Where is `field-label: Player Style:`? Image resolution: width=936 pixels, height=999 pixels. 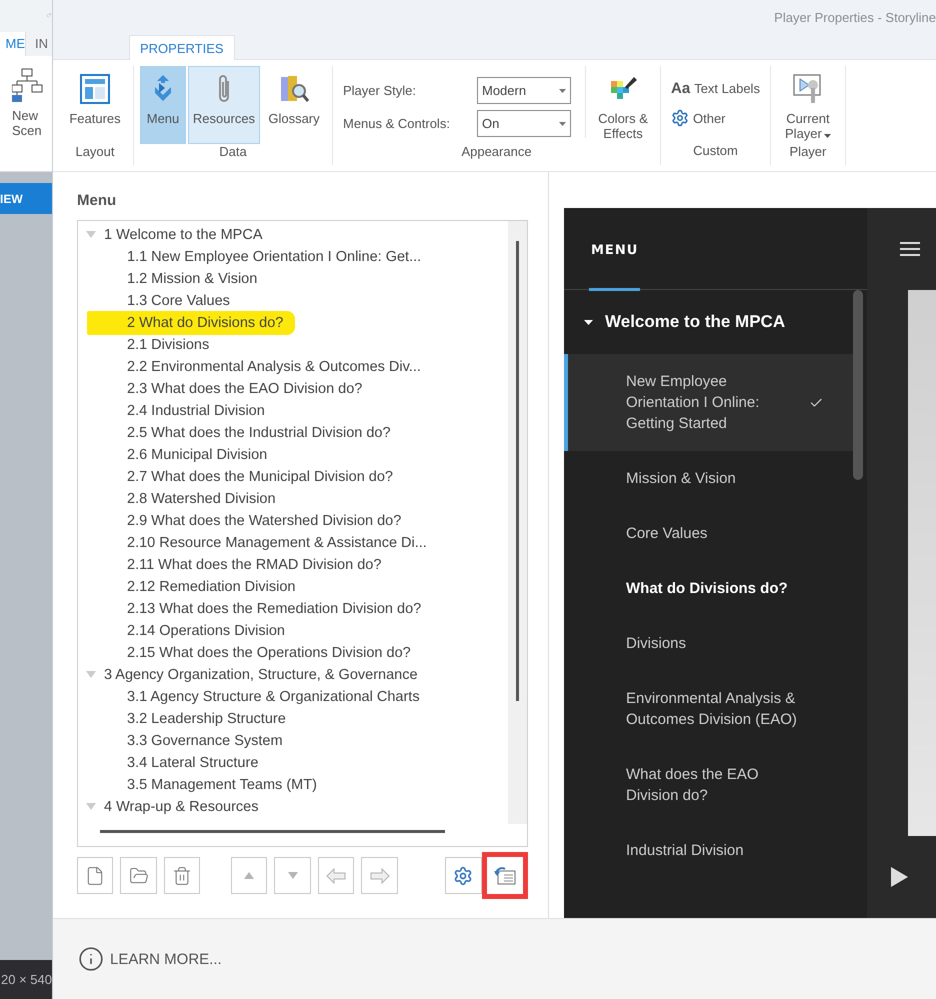 field-label: Player Style: is located at coordinates (380, 90).